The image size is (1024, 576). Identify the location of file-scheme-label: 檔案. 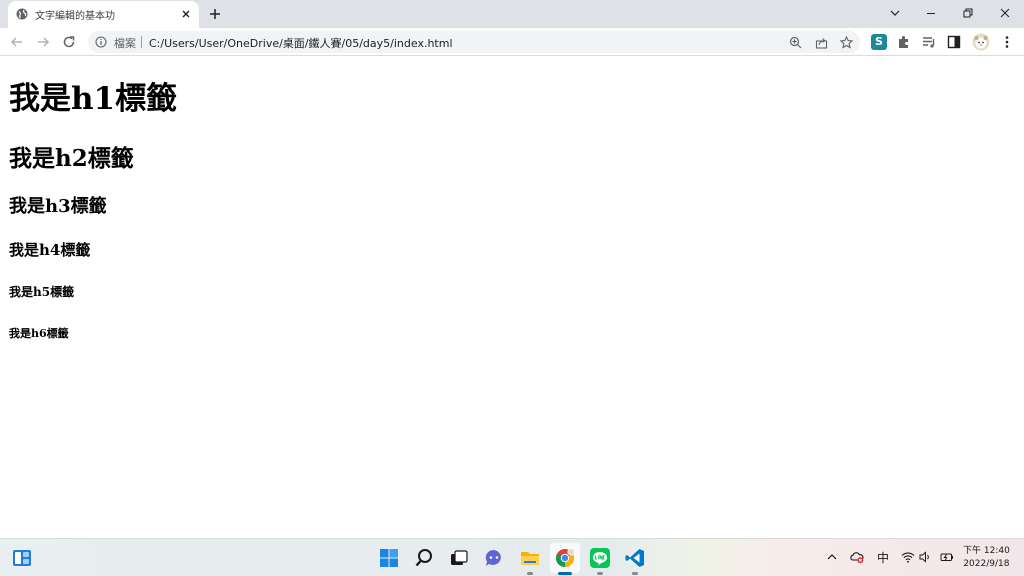
(125, 43).